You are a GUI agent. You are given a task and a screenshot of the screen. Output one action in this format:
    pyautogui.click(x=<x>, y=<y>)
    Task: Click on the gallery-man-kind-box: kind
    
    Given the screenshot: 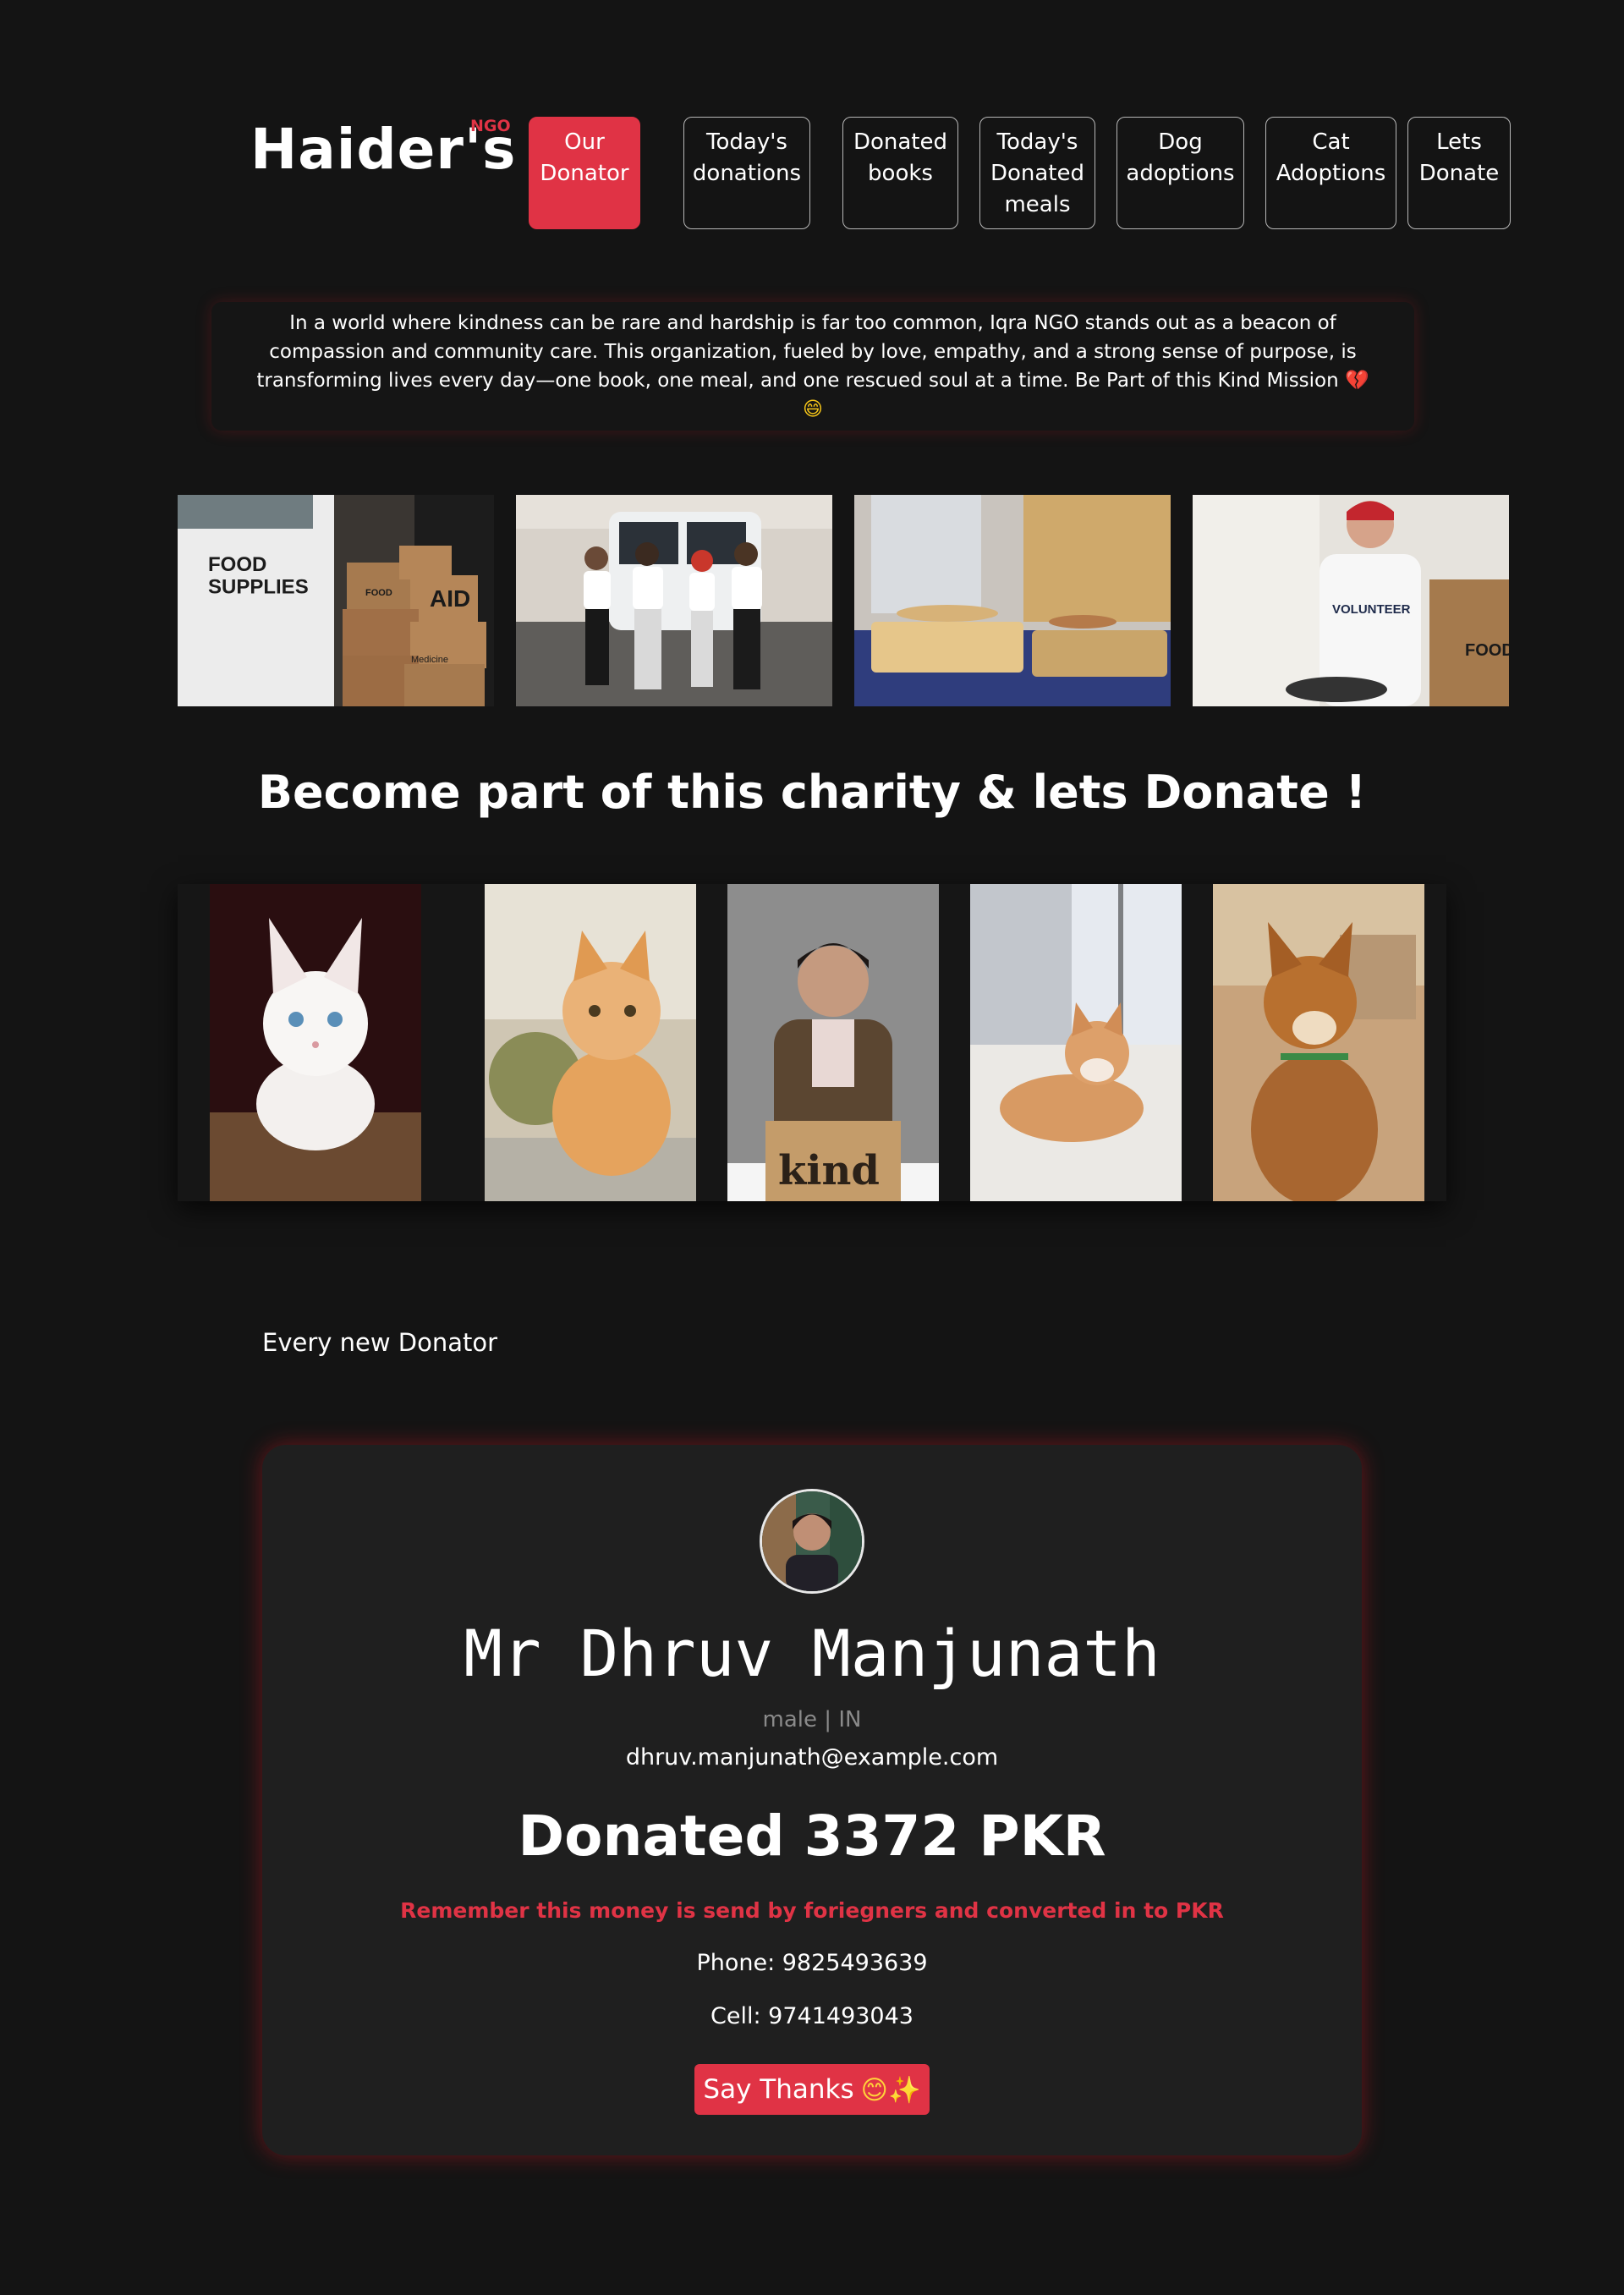 What is the action you would take?
    pyautogui.click(x=833, y=1043)
    